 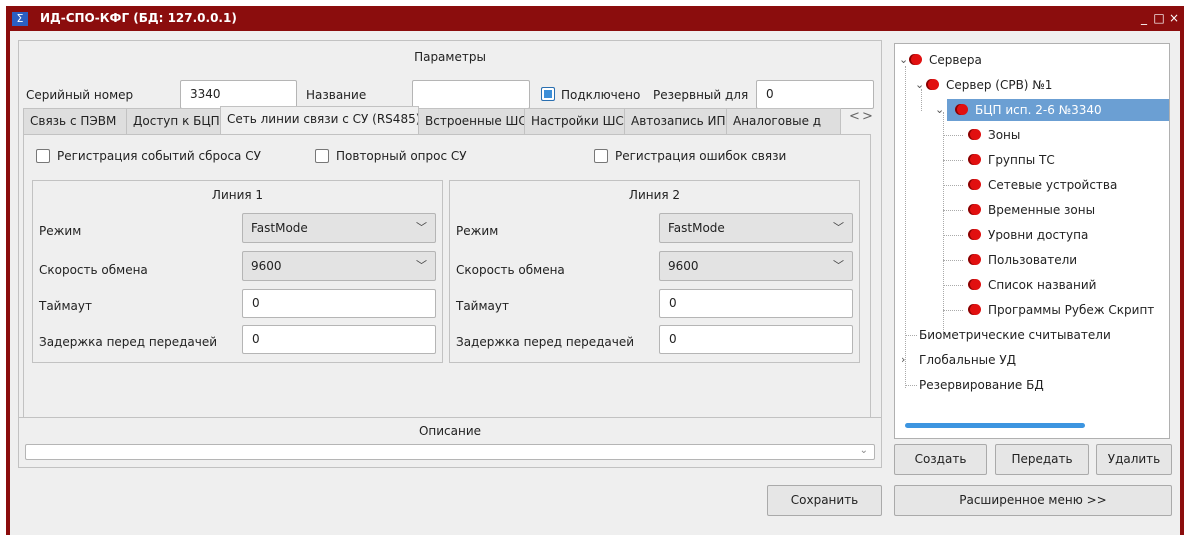 I want to click on parameters-title: Параметры, so click(x=450, y=57).